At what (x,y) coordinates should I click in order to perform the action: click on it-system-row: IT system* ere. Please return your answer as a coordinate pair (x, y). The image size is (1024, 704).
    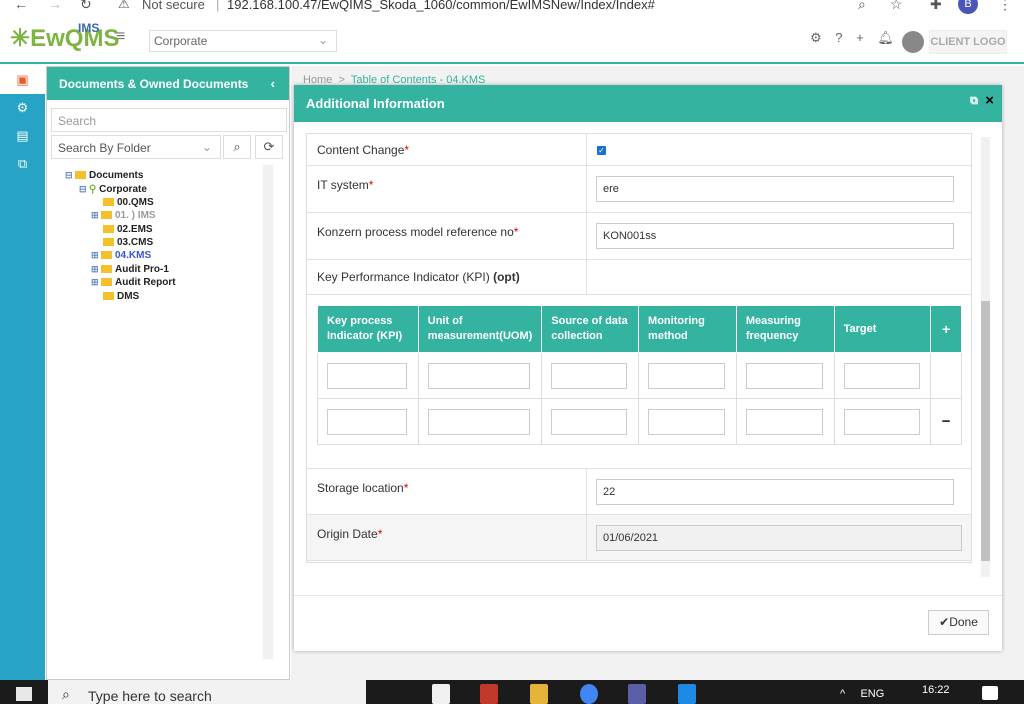
    Looking at the image, I should click on (639, 189).